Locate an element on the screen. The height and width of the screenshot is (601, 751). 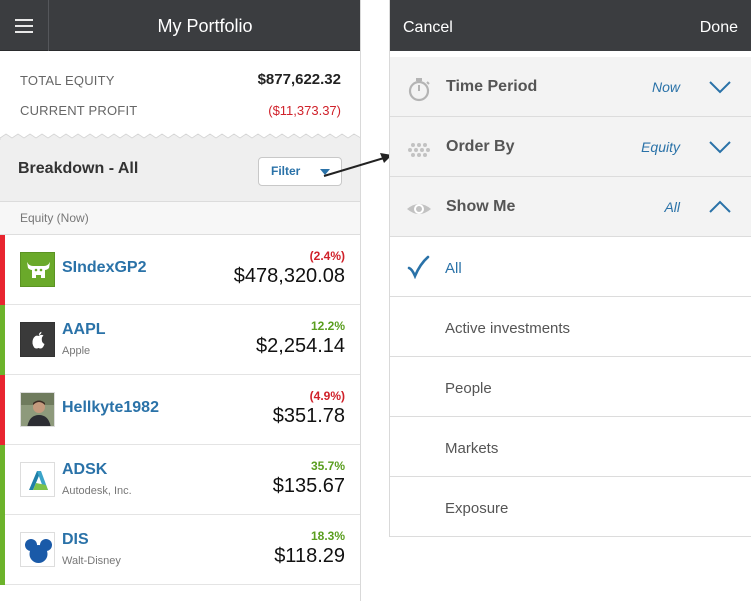
holding-subtitle: Apple is located at coordinates (76, 351).